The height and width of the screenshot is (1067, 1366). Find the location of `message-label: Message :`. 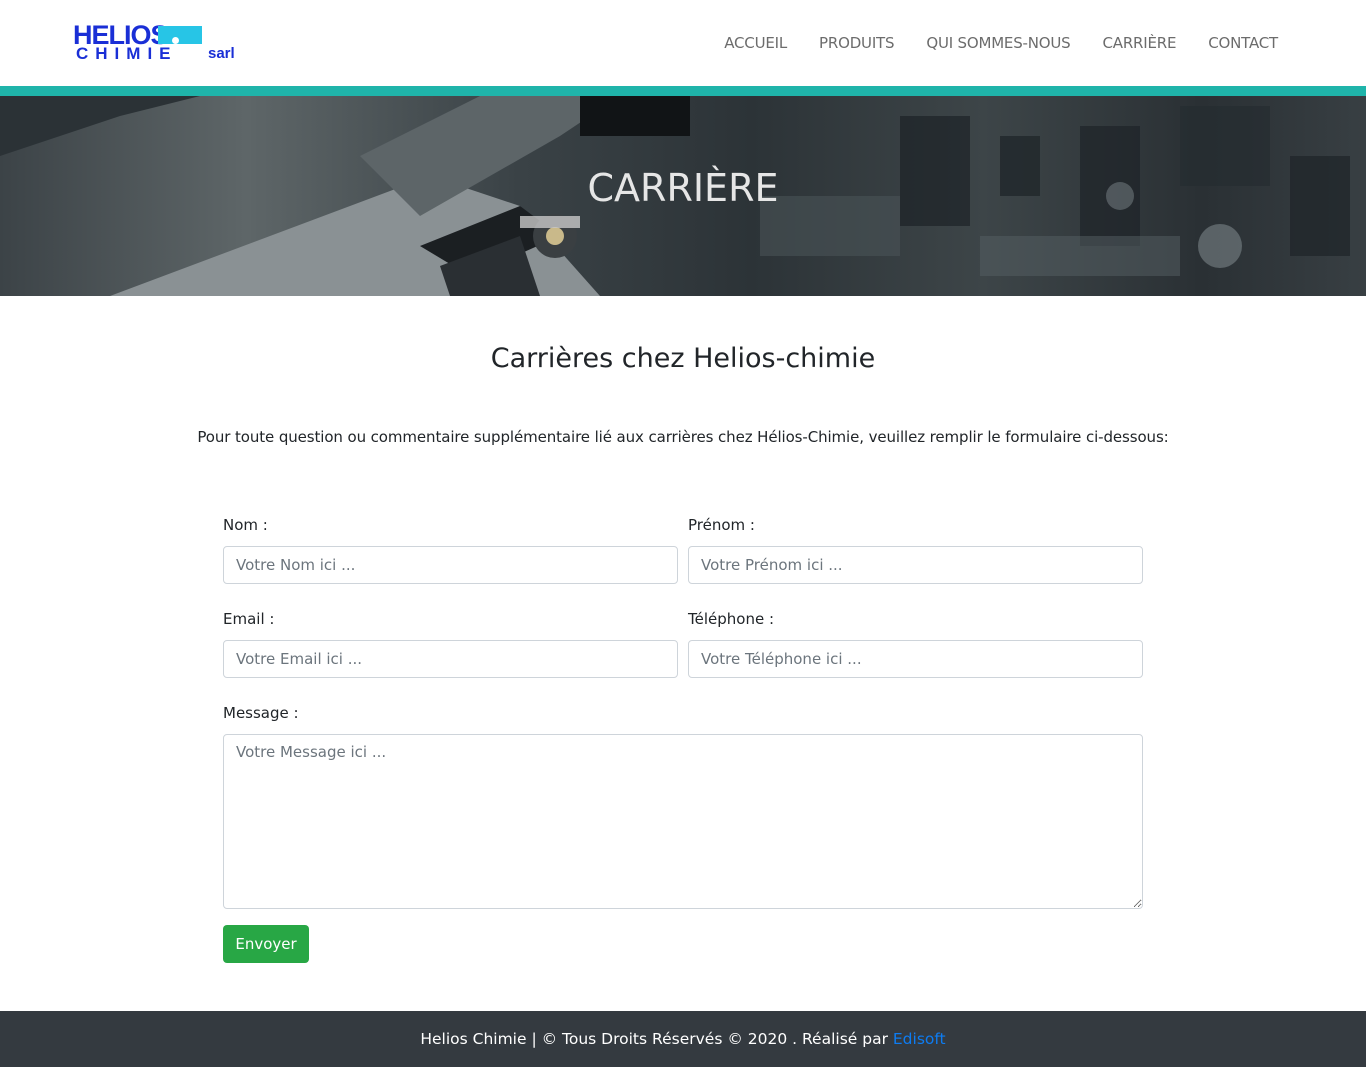

message-label: Message : is located at coordinates (261, 713).